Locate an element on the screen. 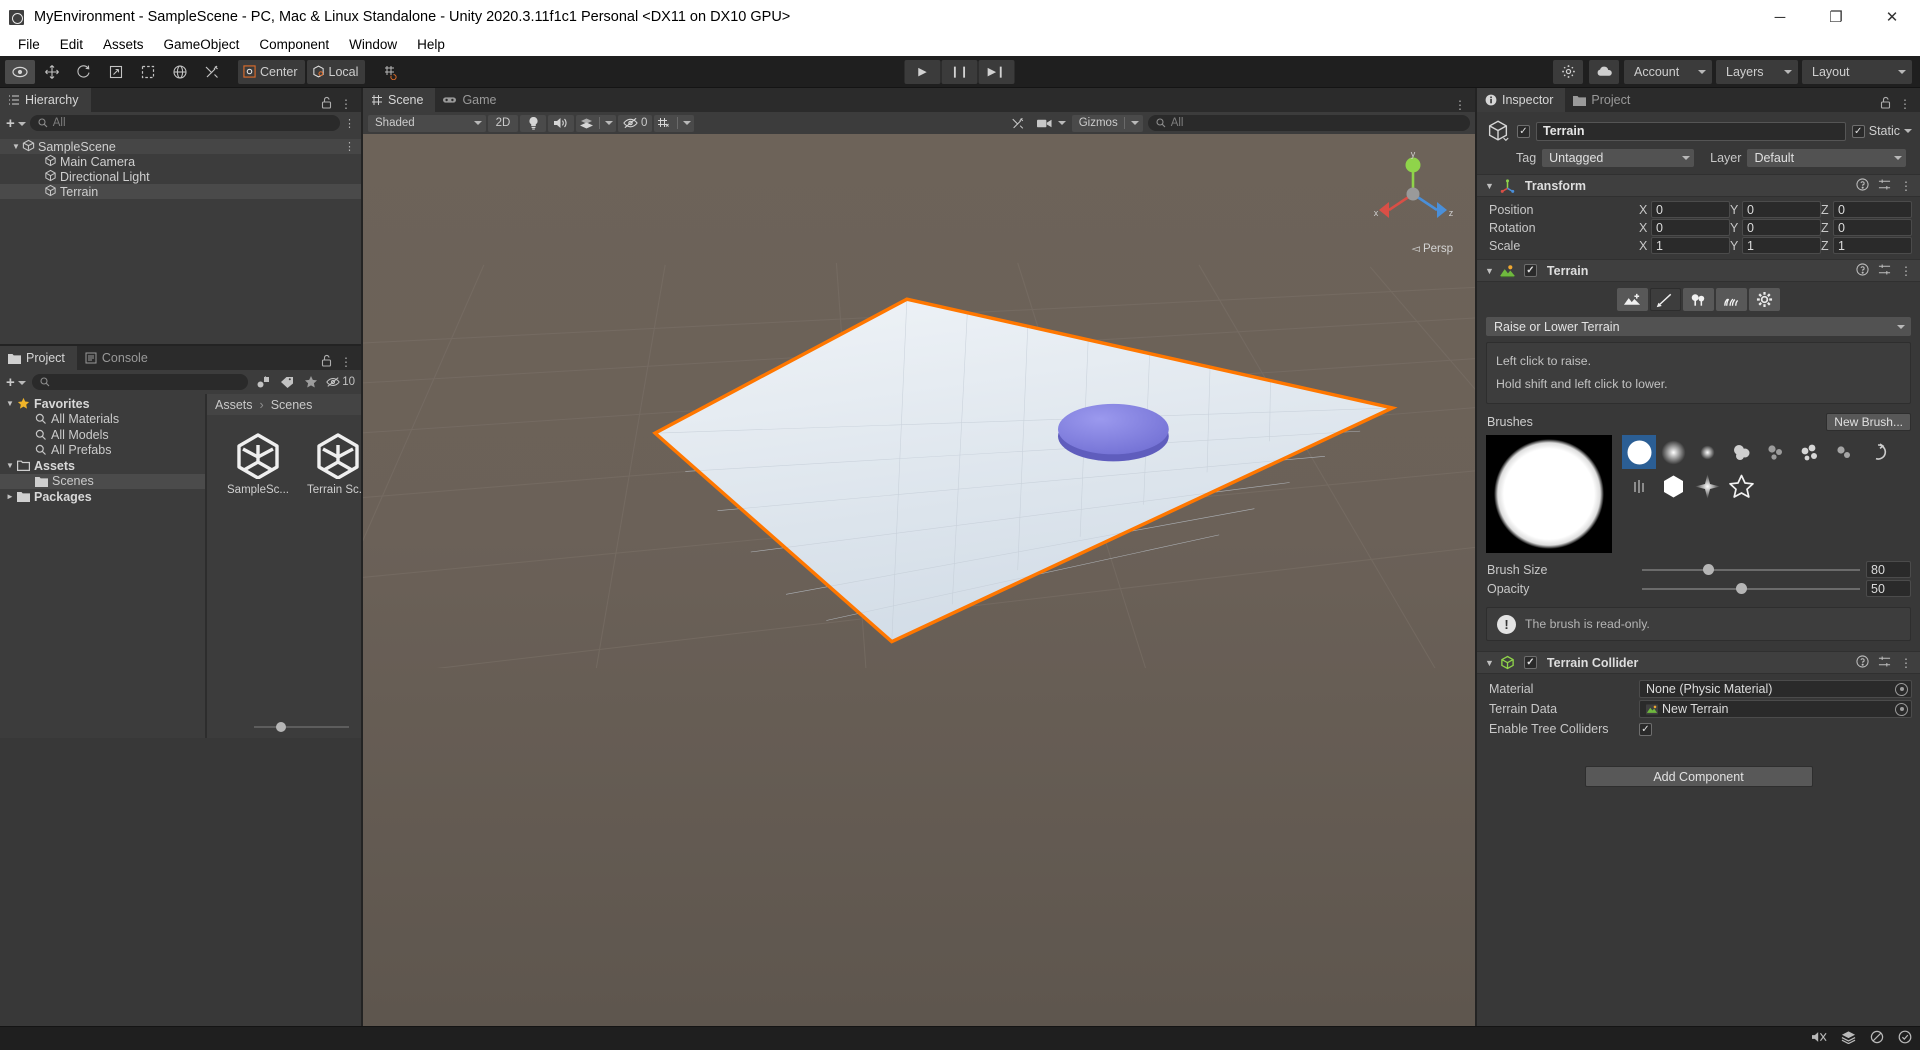 This screenshot has width=1920, height=1050. tree-colliders-checkbox: ✓ is located at coordinates (1645, 729).